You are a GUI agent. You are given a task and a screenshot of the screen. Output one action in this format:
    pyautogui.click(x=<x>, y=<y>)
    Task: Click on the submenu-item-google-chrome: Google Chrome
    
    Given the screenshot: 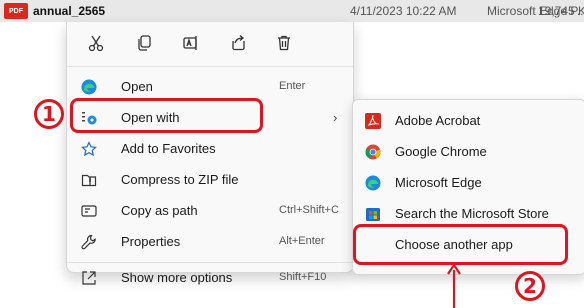 What is the action you would take?
    pyautogui.click(x=470, y=152)
    